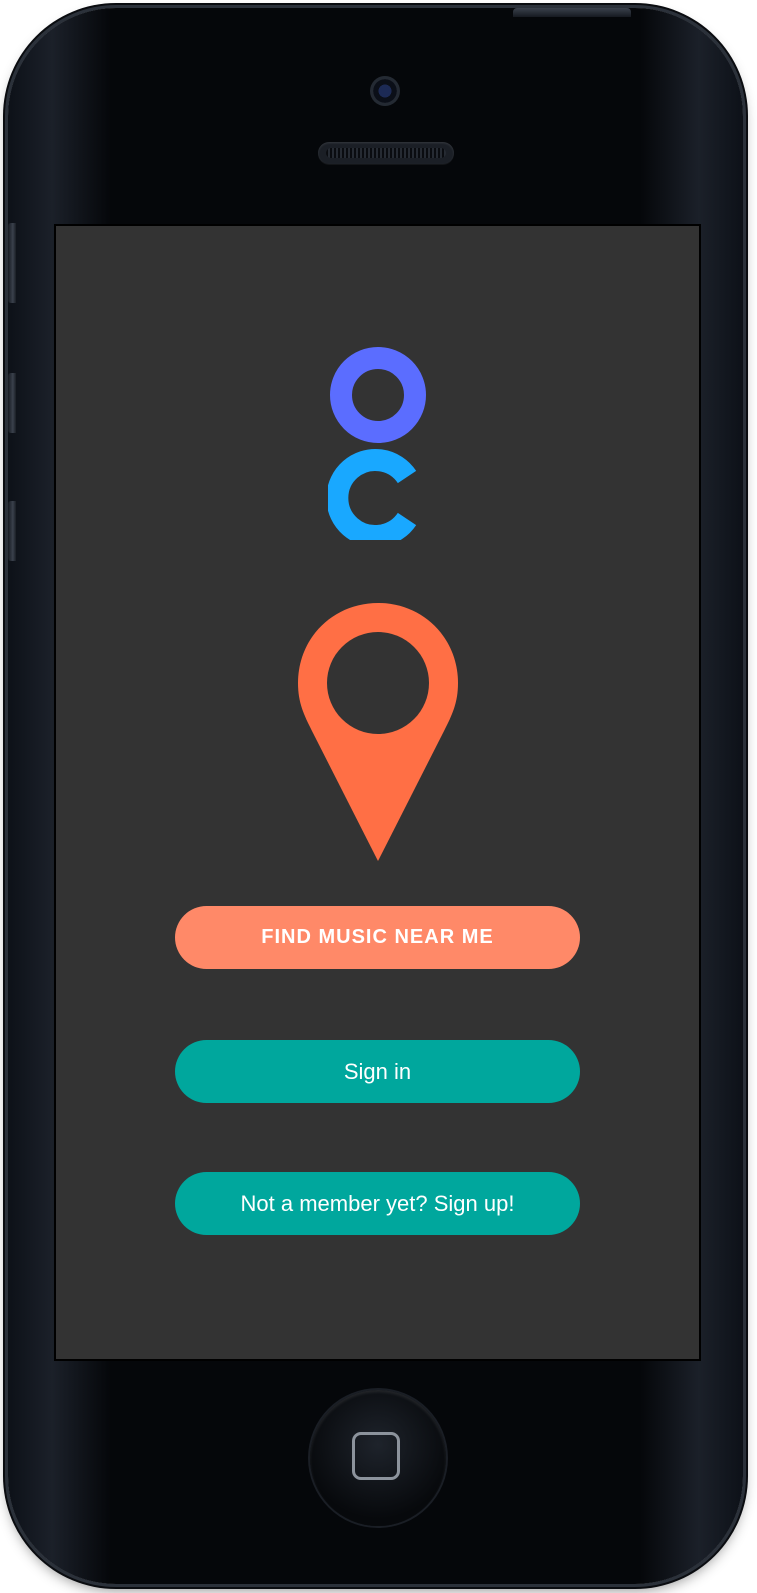 This screenshot has width=757, height=1593. What do you see at coordinates (377, 937) in the screenshot?
I see `find-music-button: FIND MUSIC NEAR ME` at bounding box center [377, 937].